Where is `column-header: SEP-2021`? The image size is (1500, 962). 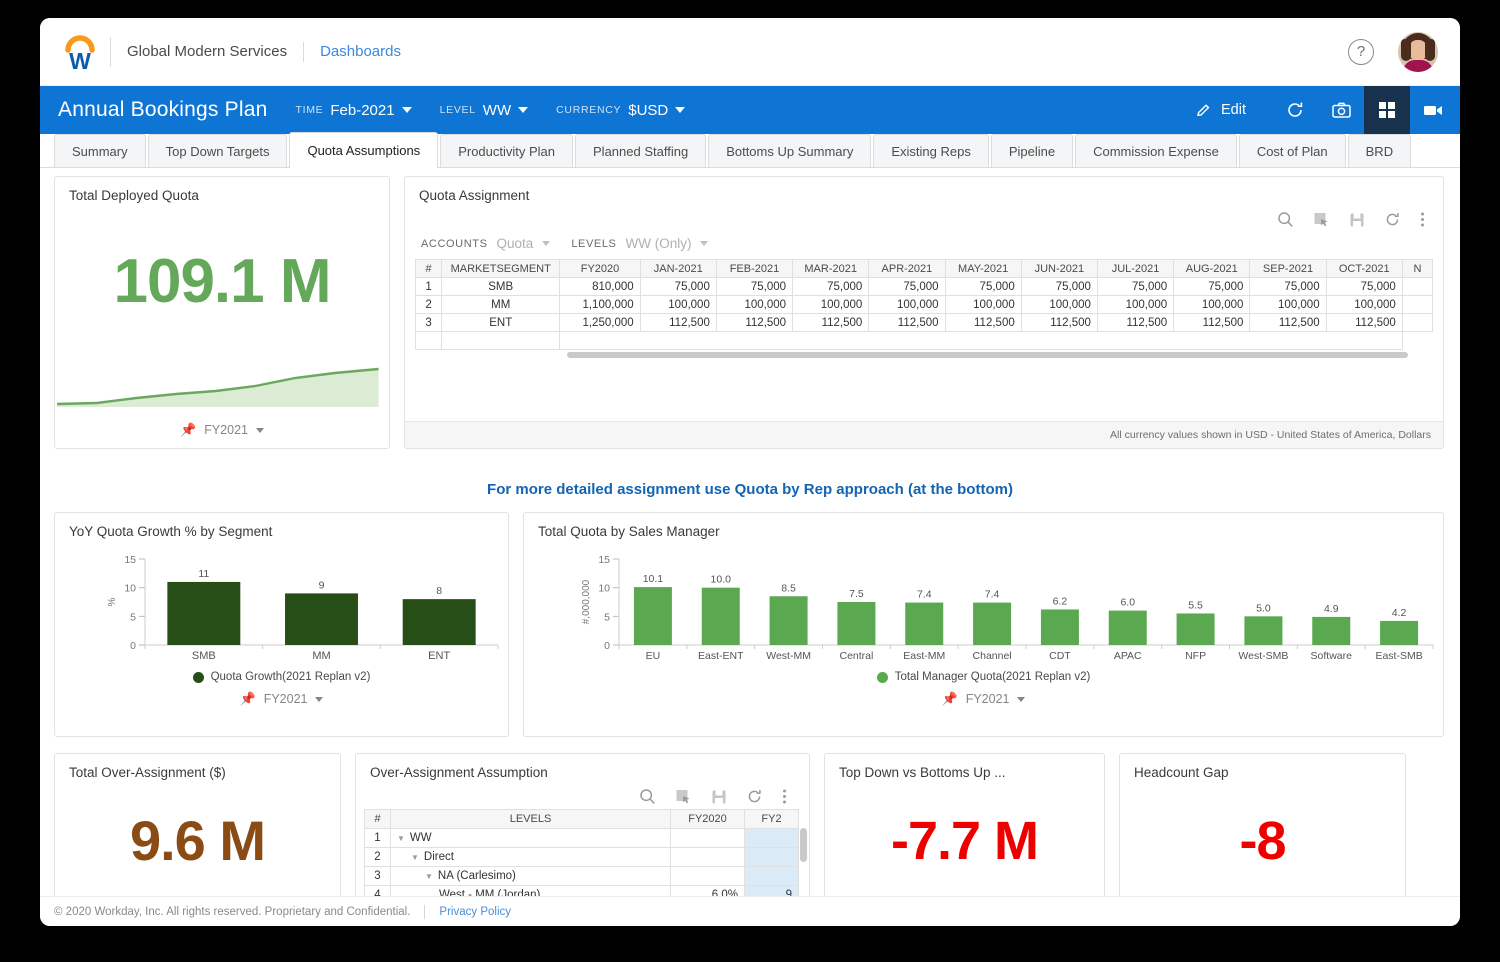 column-header: SEP-2021 is located at coordinates (1288, 268).